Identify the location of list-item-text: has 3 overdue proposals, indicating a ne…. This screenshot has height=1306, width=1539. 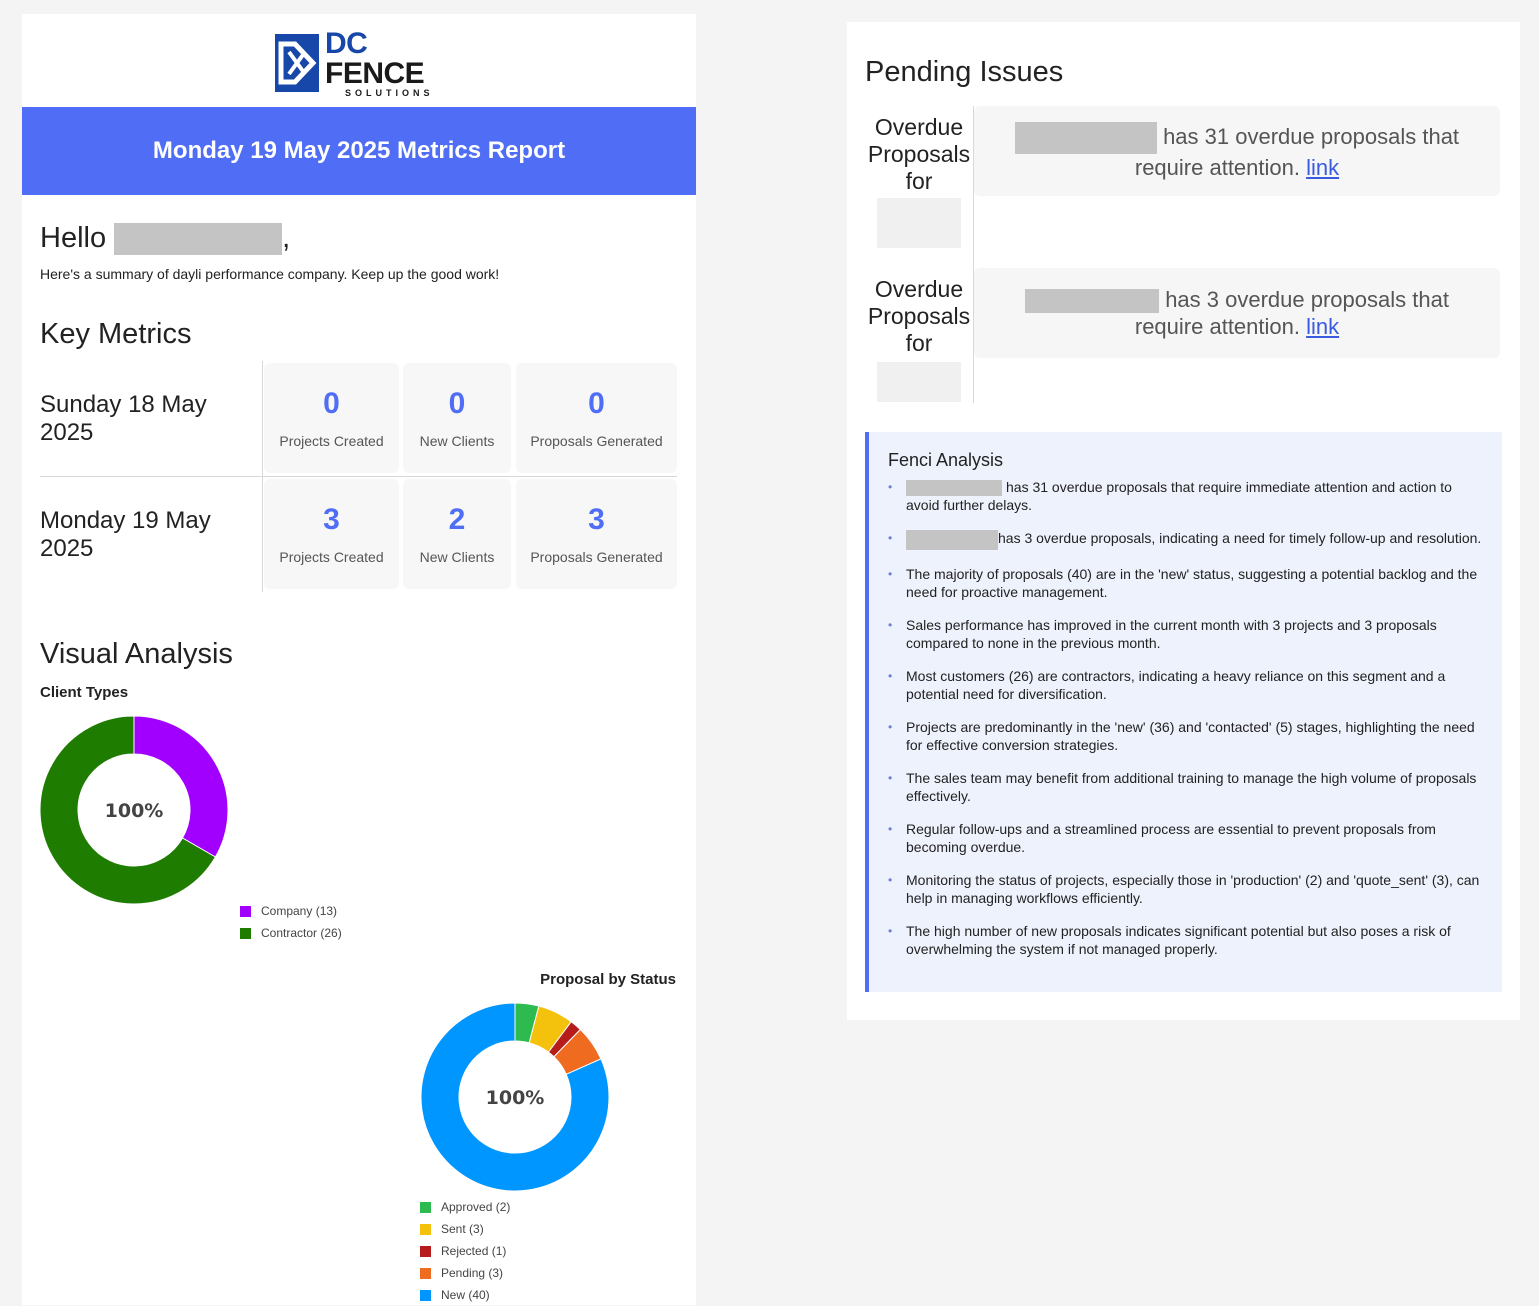
(1240, 538).